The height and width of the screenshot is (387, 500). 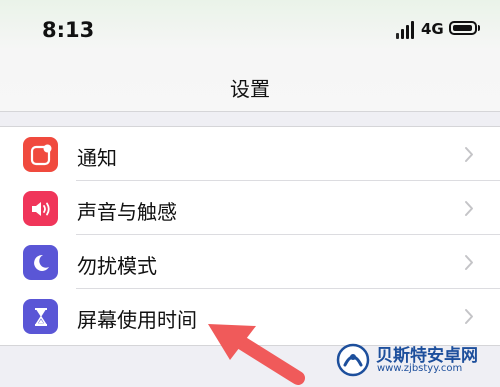 I want to click on hourglass-icon, so click(x=40, y=316).